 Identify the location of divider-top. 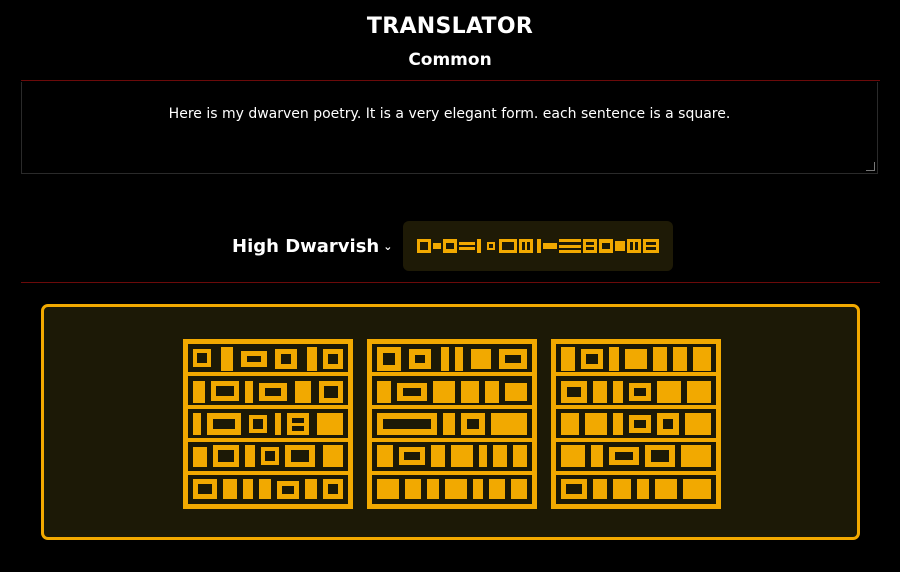
(450, 80).